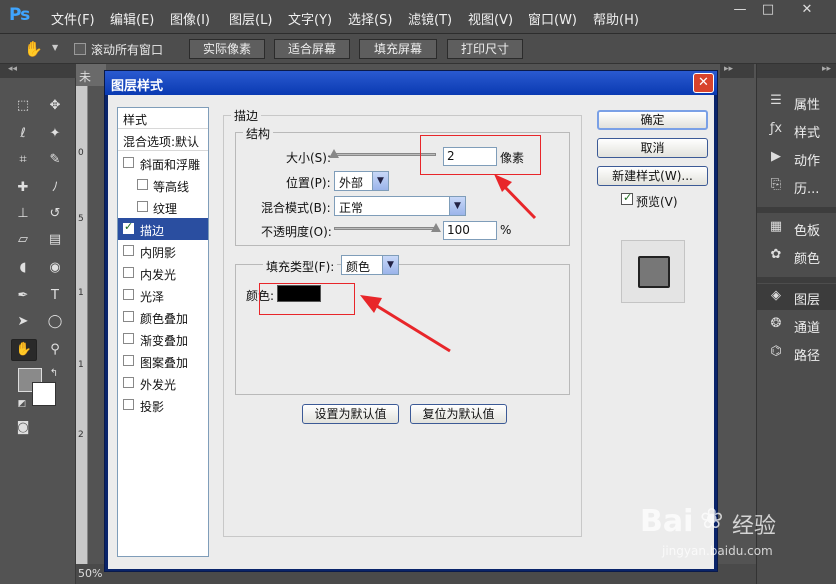  I want to click on style-item-drop-shadow: 投影, so click(163, 405).